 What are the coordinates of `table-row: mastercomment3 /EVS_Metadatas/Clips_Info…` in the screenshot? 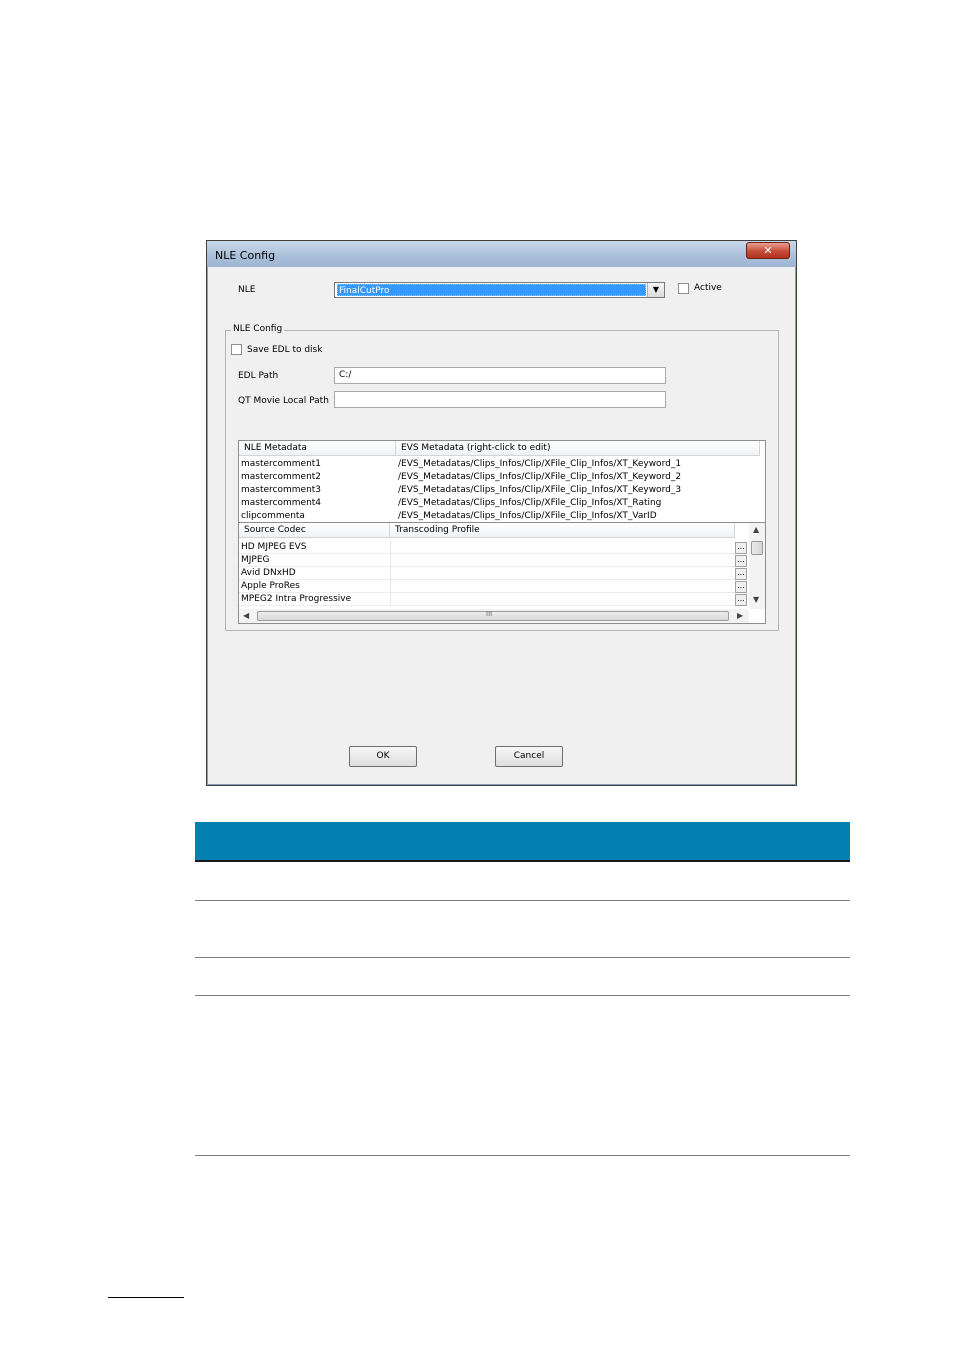 It's located at (502, 490).